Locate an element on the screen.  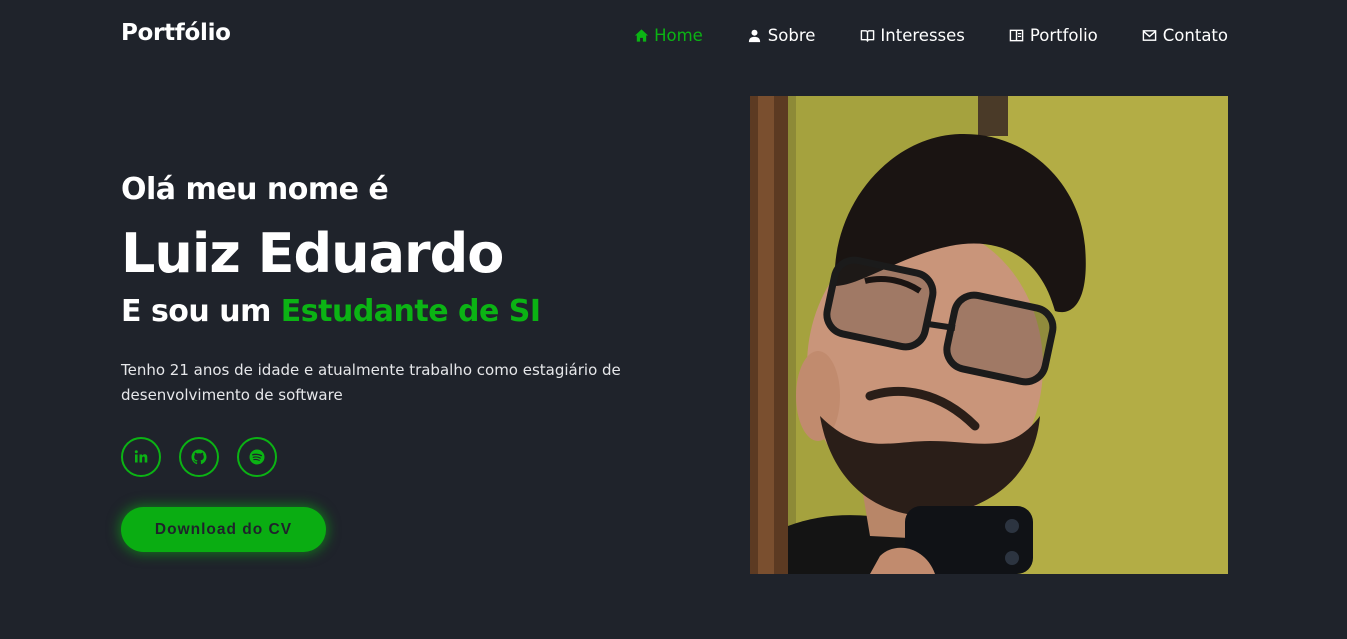
linkedin-icon is located at coordinates (141, 457).